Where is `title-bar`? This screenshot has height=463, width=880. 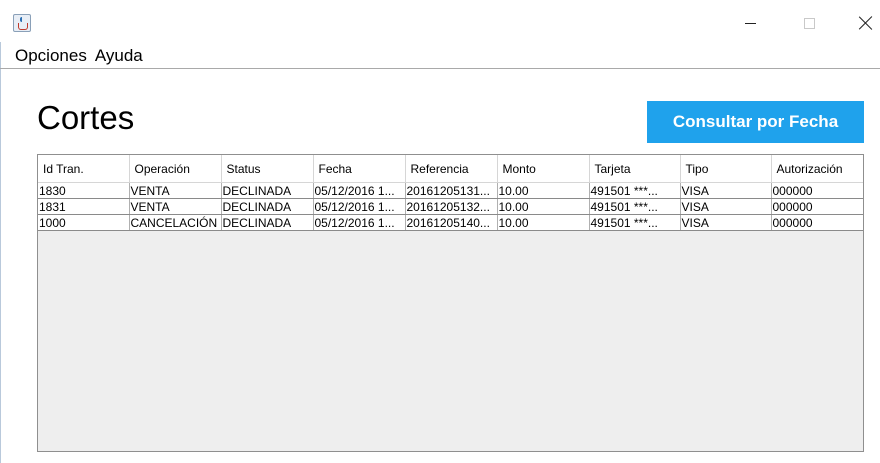 title-bar is located at coordinates (440, 21).